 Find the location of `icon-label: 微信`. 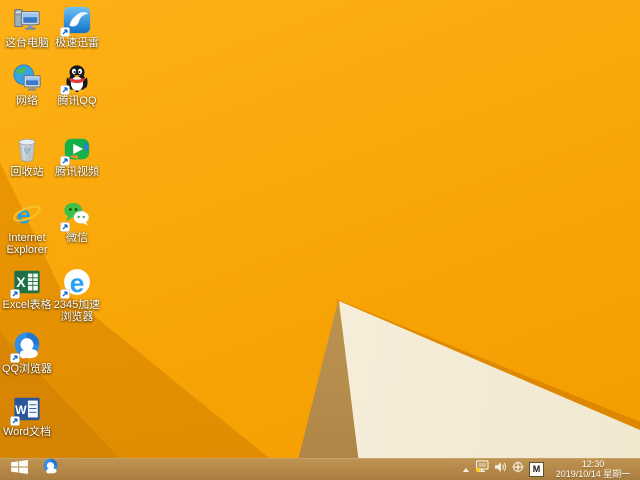

icon-label: 微信 is located at coordinates (77, 238).